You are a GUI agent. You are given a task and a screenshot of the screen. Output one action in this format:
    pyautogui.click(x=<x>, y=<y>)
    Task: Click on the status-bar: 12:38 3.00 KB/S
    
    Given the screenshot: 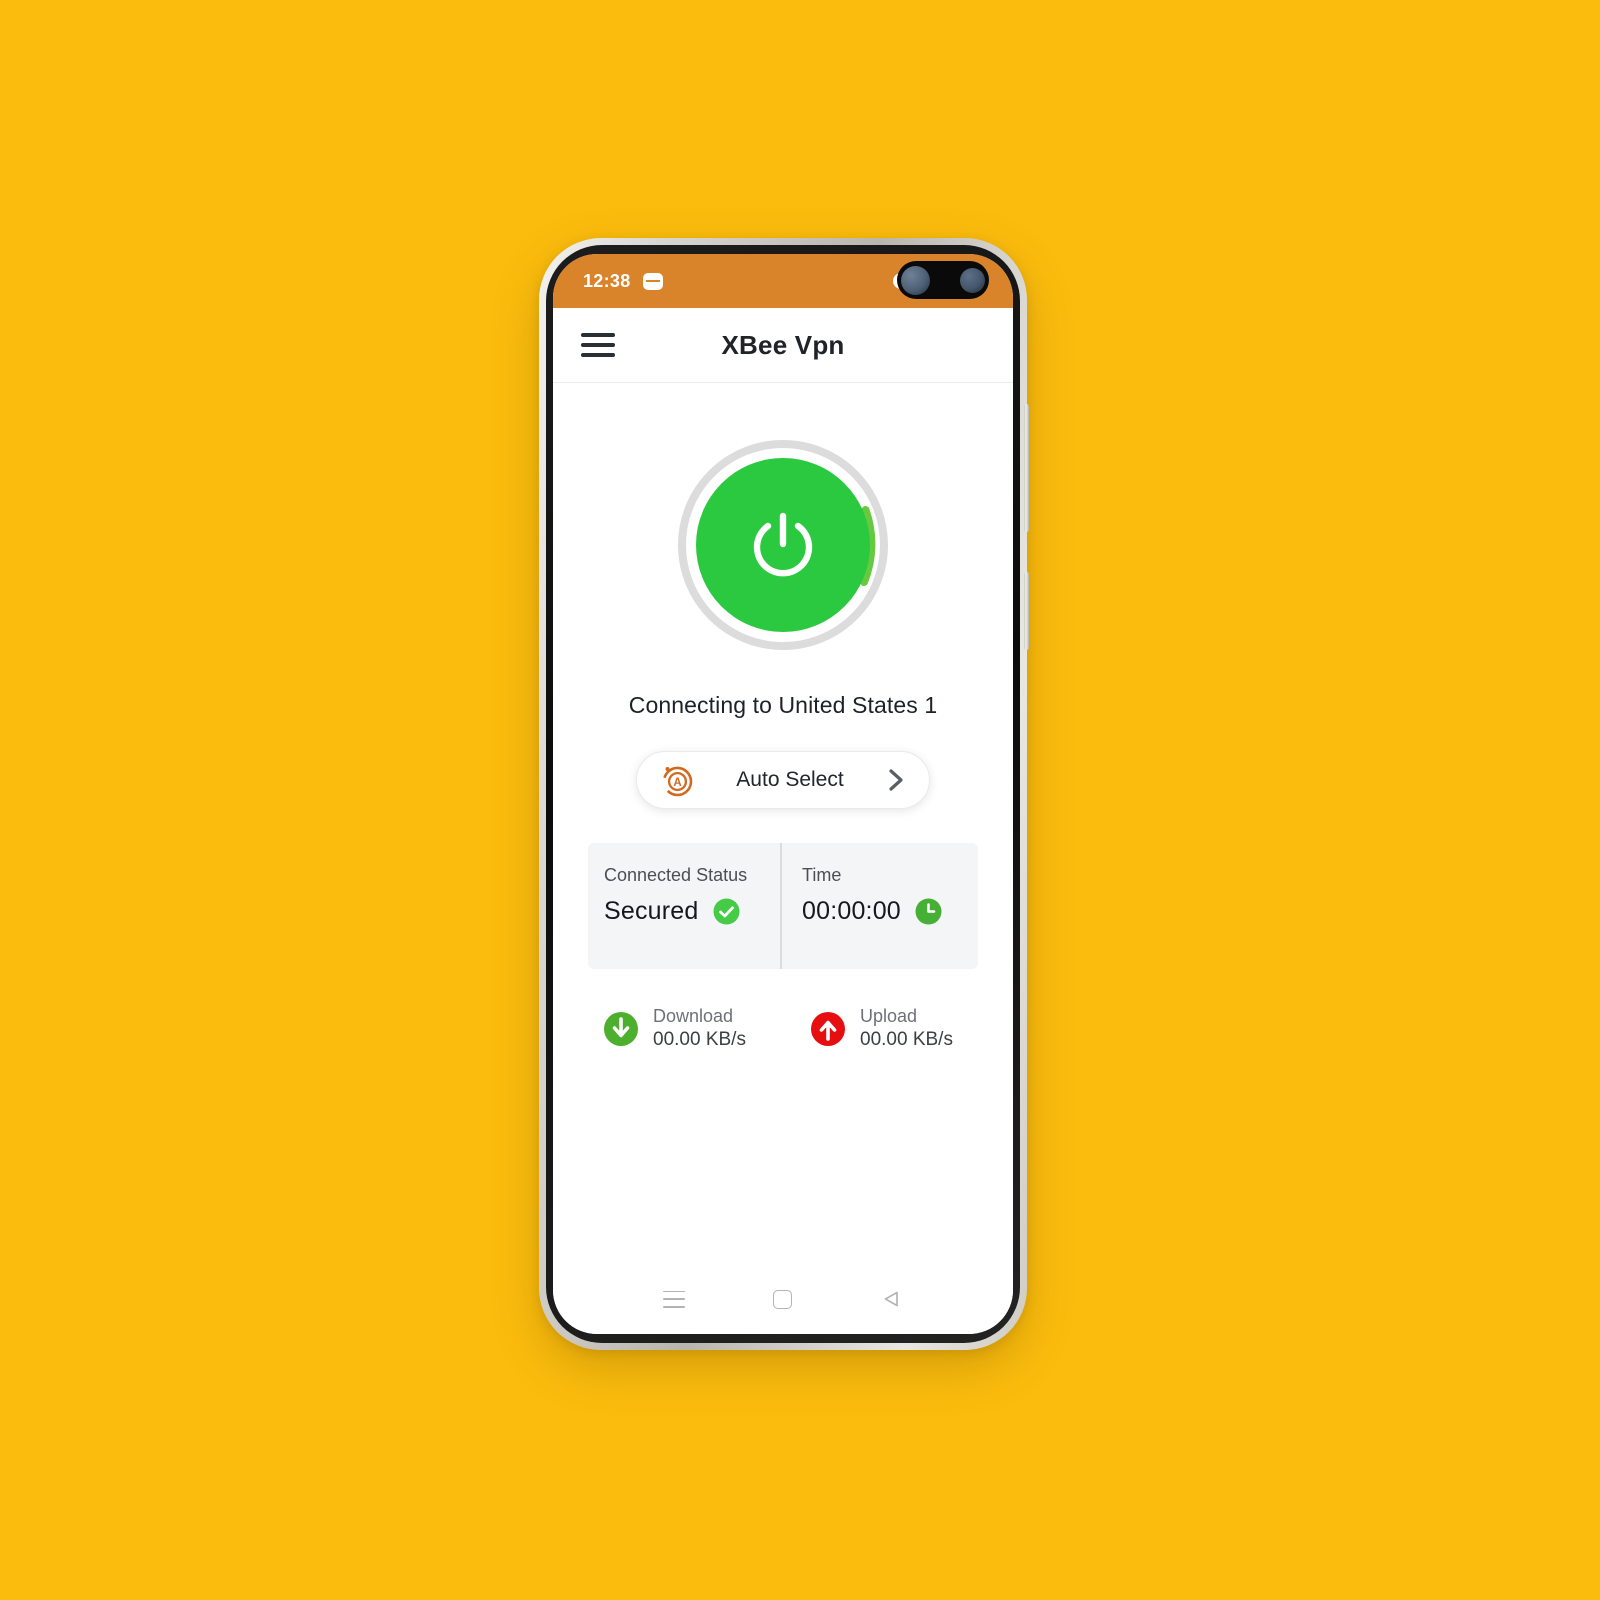 What is the action you would take?
    pyautogui.click(x=783, y=281)
    